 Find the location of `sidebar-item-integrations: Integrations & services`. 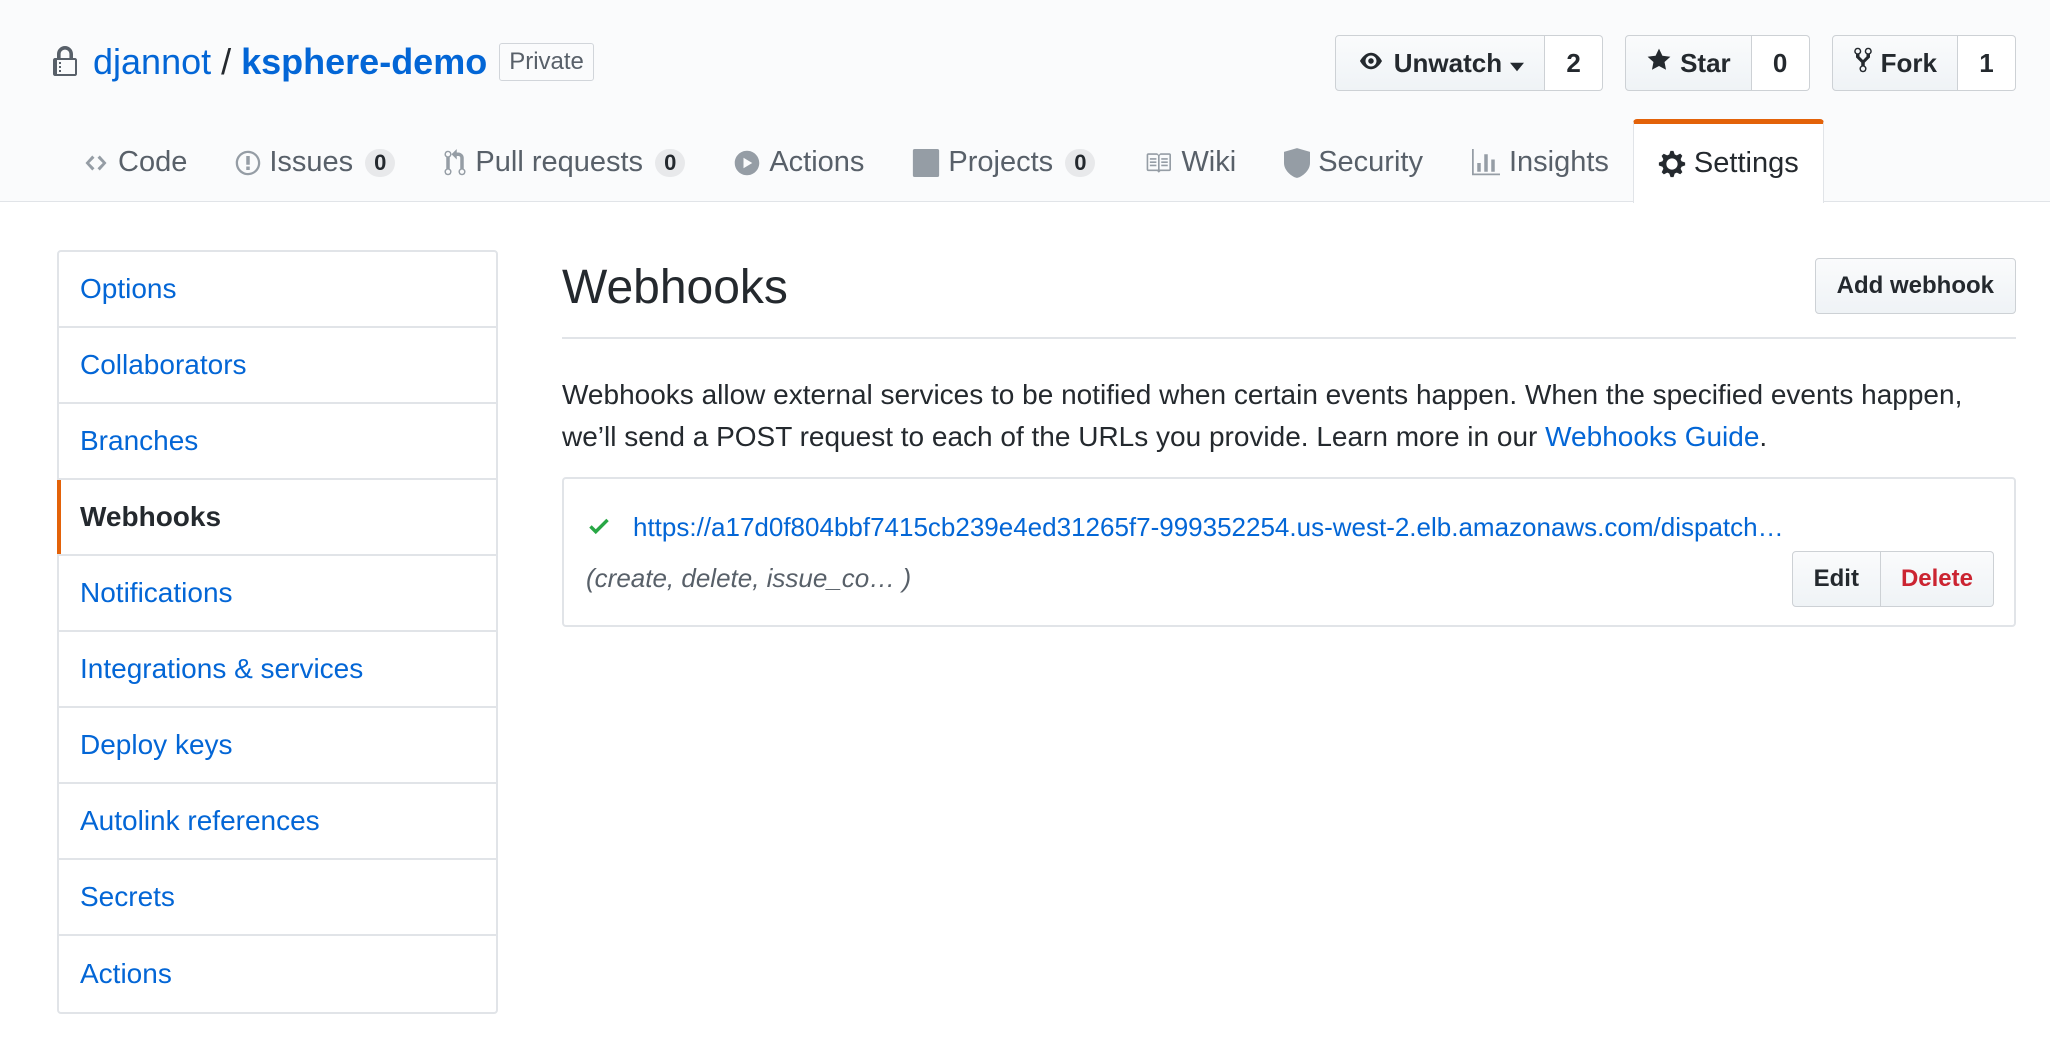

sidebar-item-integrations: Integrations & services is located at coordinates (277, 670).